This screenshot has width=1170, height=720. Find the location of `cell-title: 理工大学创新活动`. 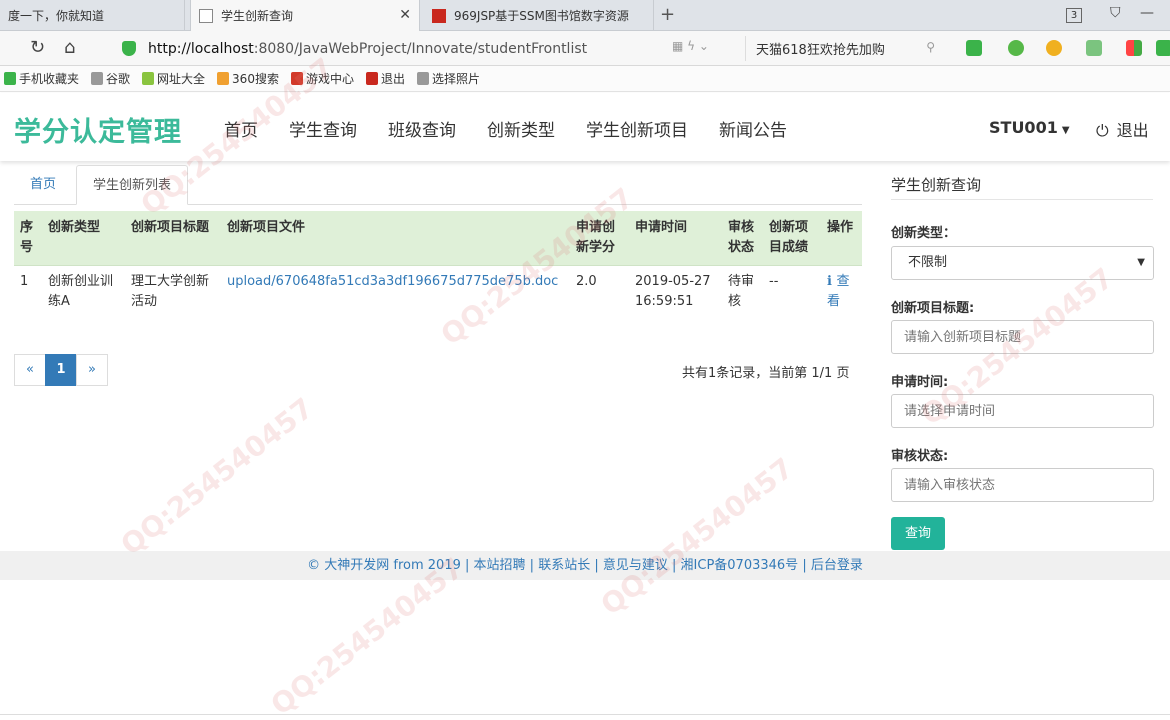

cell-title: 理工大学创新活动 is located at coordinates (170, 291).